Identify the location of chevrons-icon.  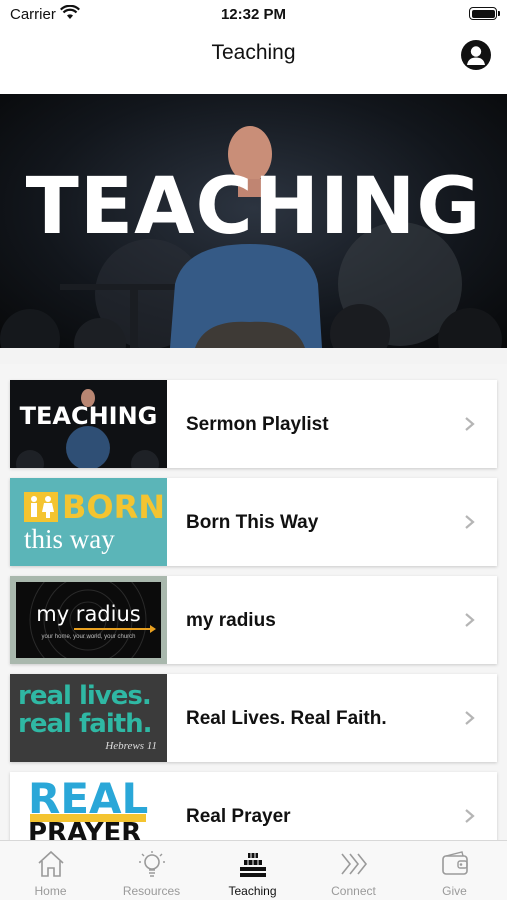
(354, 864).